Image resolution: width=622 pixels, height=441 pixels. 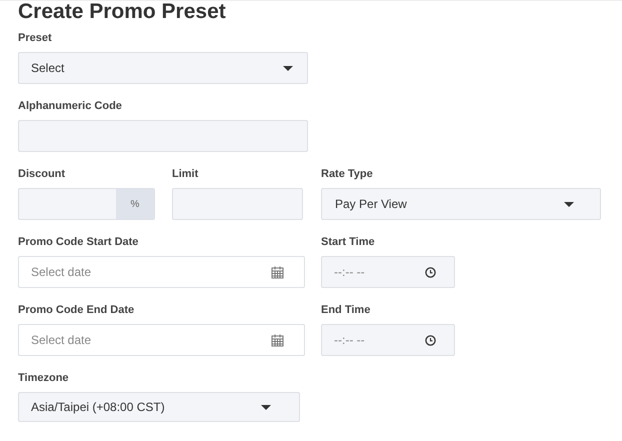 What do you see at coordinates (44, 378) in the screenshot?
I see `field-label: Timezone` at bounding box center [44, 378].